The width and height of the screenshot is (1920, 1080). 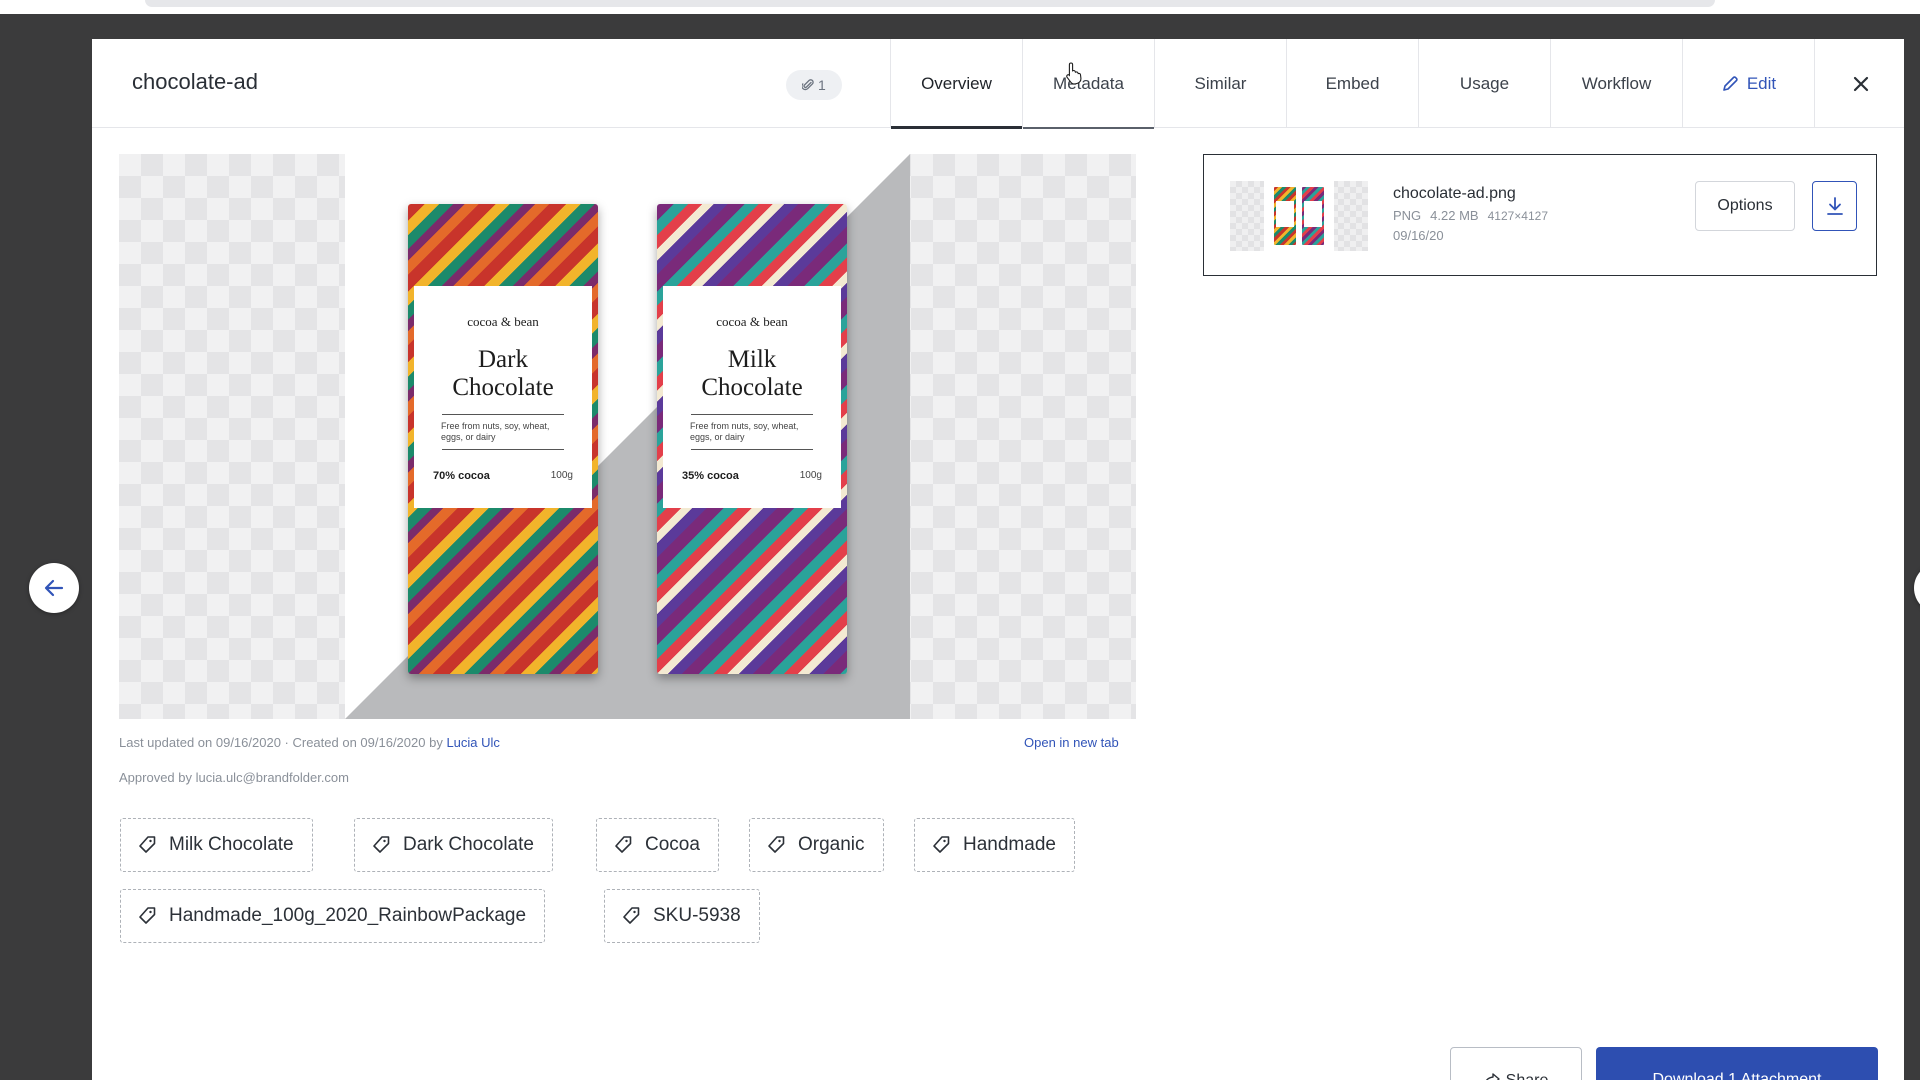 What do you see at coordinates (1454, 193) in the screenshot?
I see `attachment-filename: chocolate-ad.png` at bounding box center [1454, 193].